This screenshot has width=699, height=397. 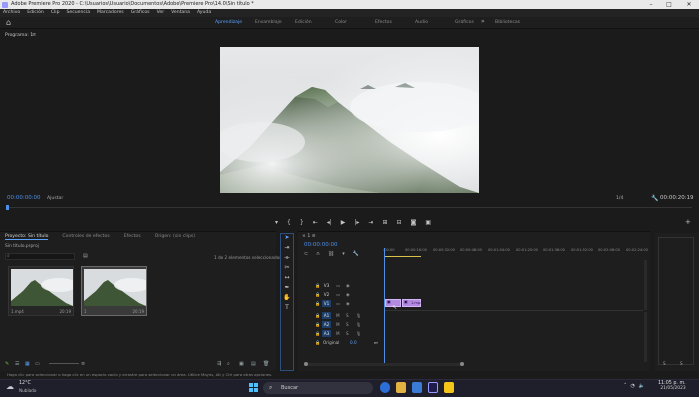 What do you see at coordinates (287, 309) in the screenshot?
I see `type-tool-icon: T` at bounding box center [287, 309].